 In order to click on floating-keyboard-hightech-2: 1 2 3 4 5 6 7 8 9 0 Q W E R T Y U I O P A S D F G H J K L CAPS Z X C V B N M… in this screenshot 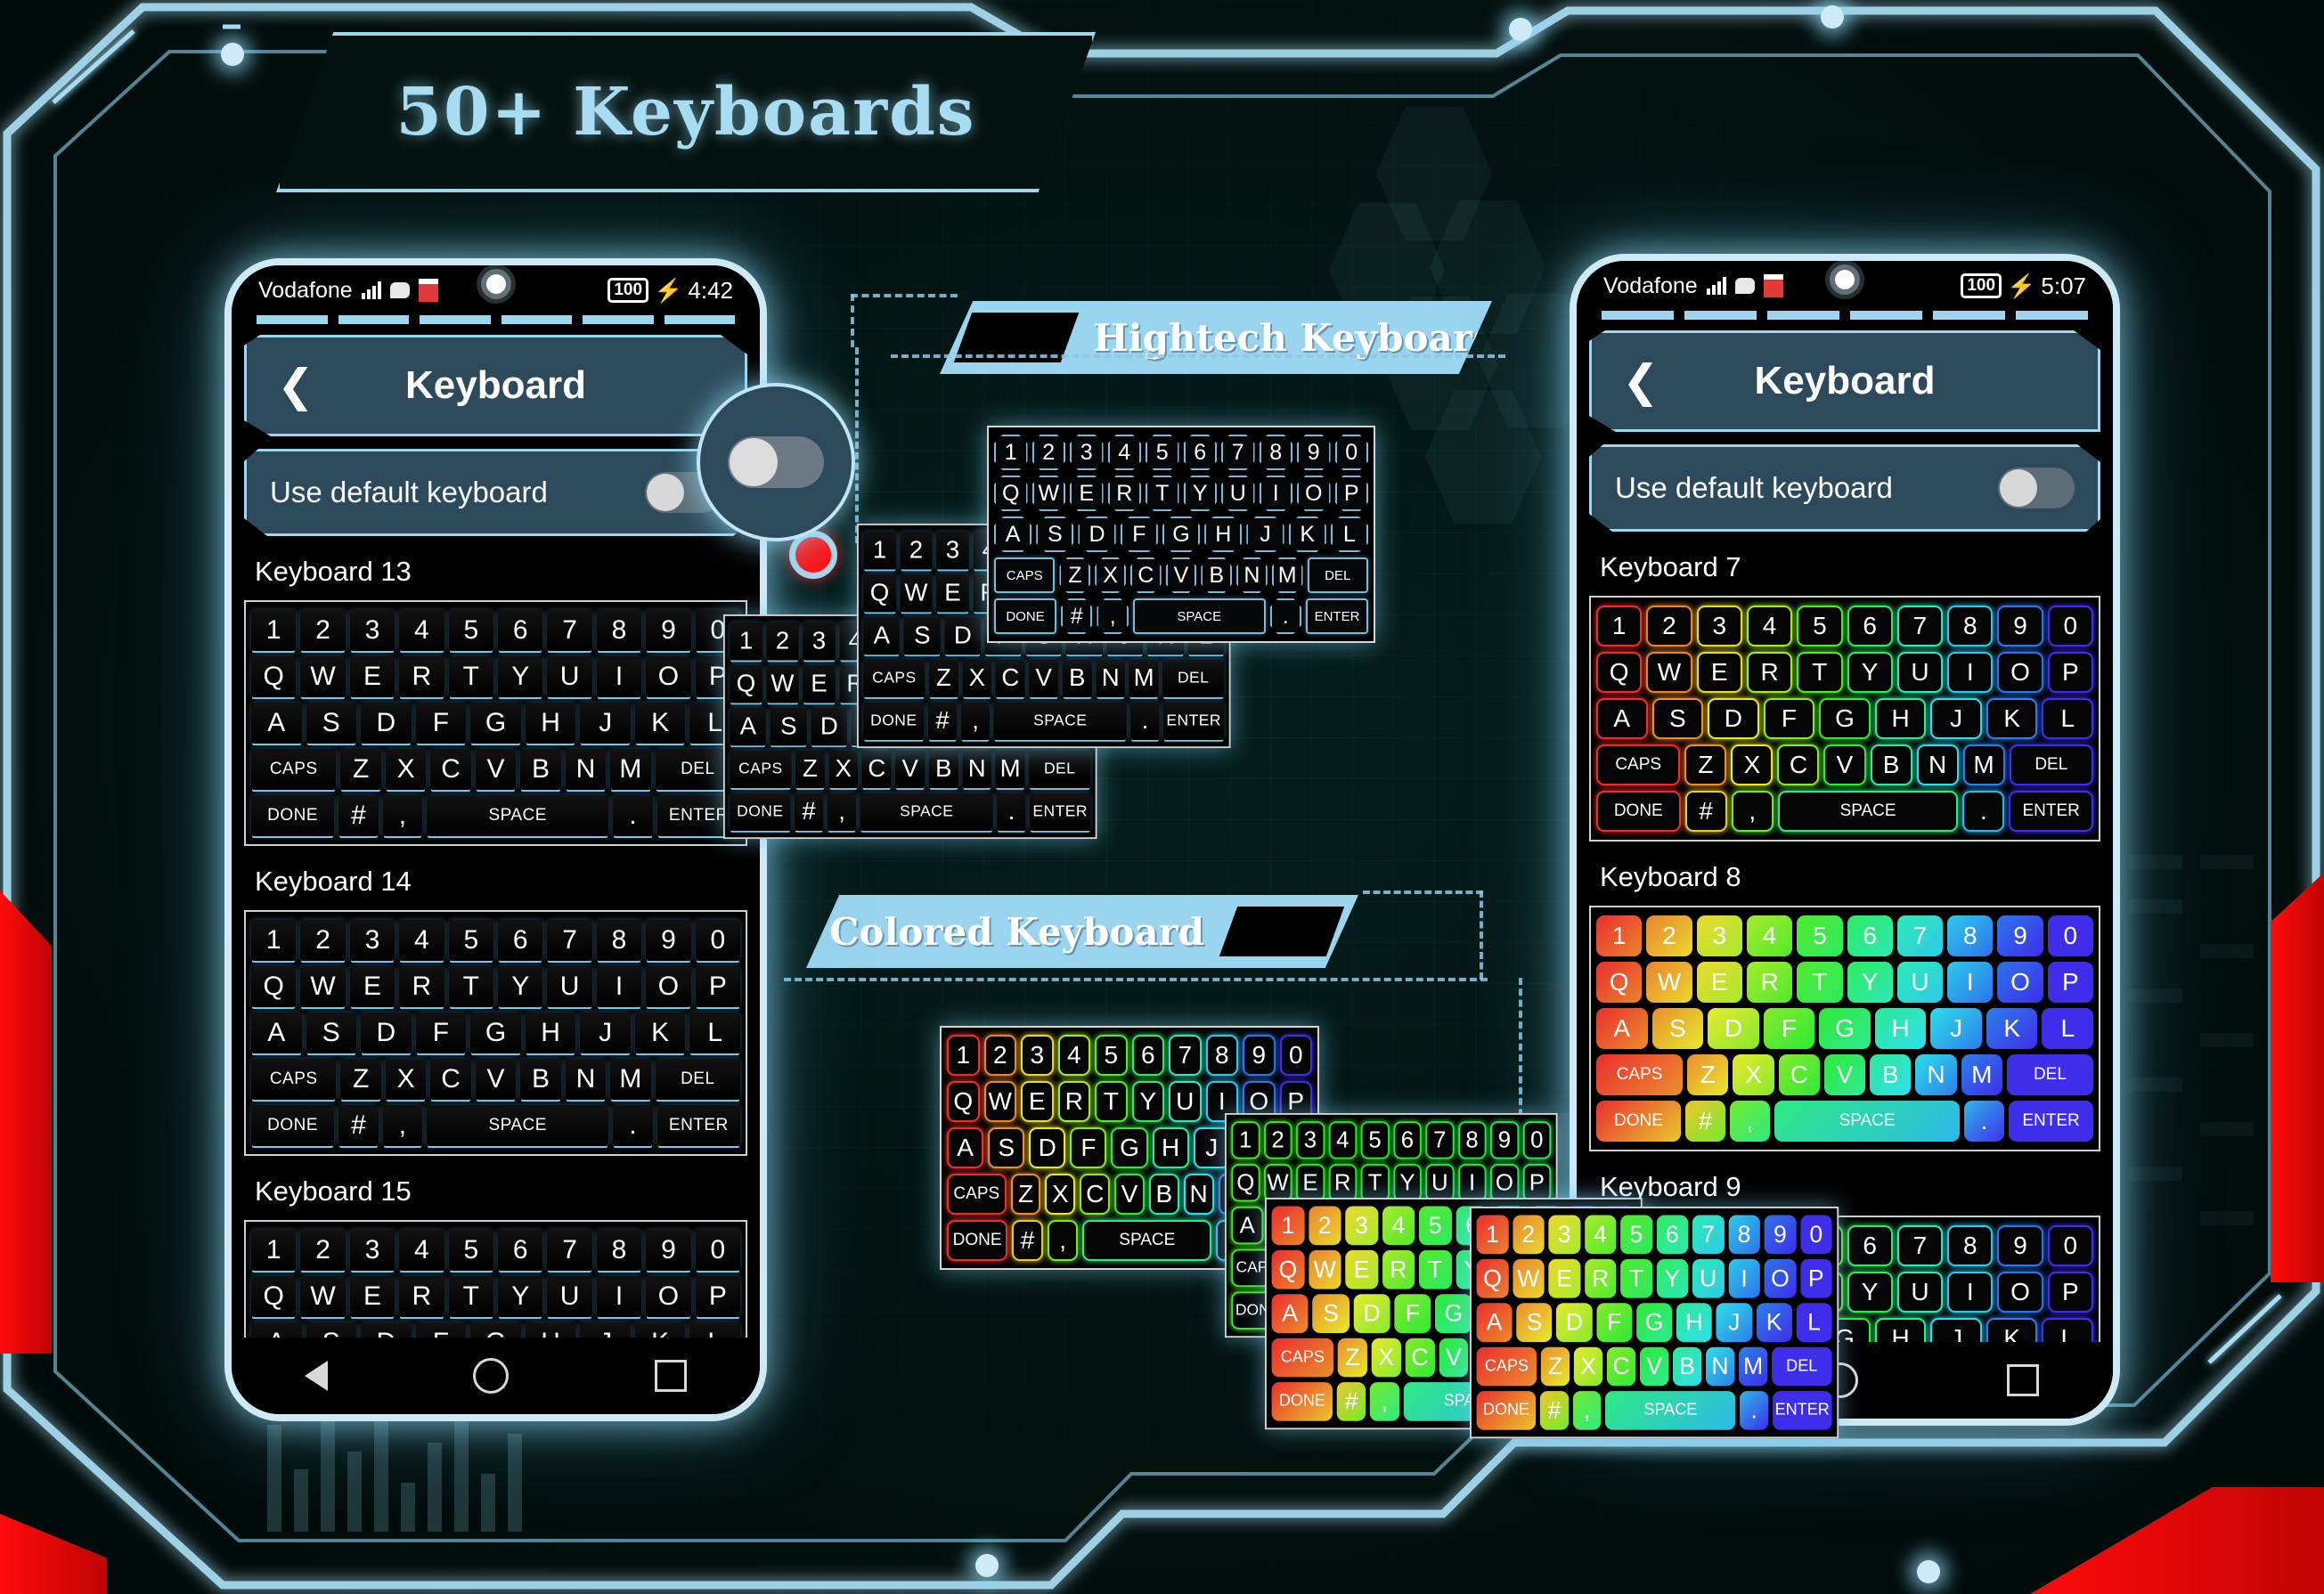, I will do `click(1181, 534)`.